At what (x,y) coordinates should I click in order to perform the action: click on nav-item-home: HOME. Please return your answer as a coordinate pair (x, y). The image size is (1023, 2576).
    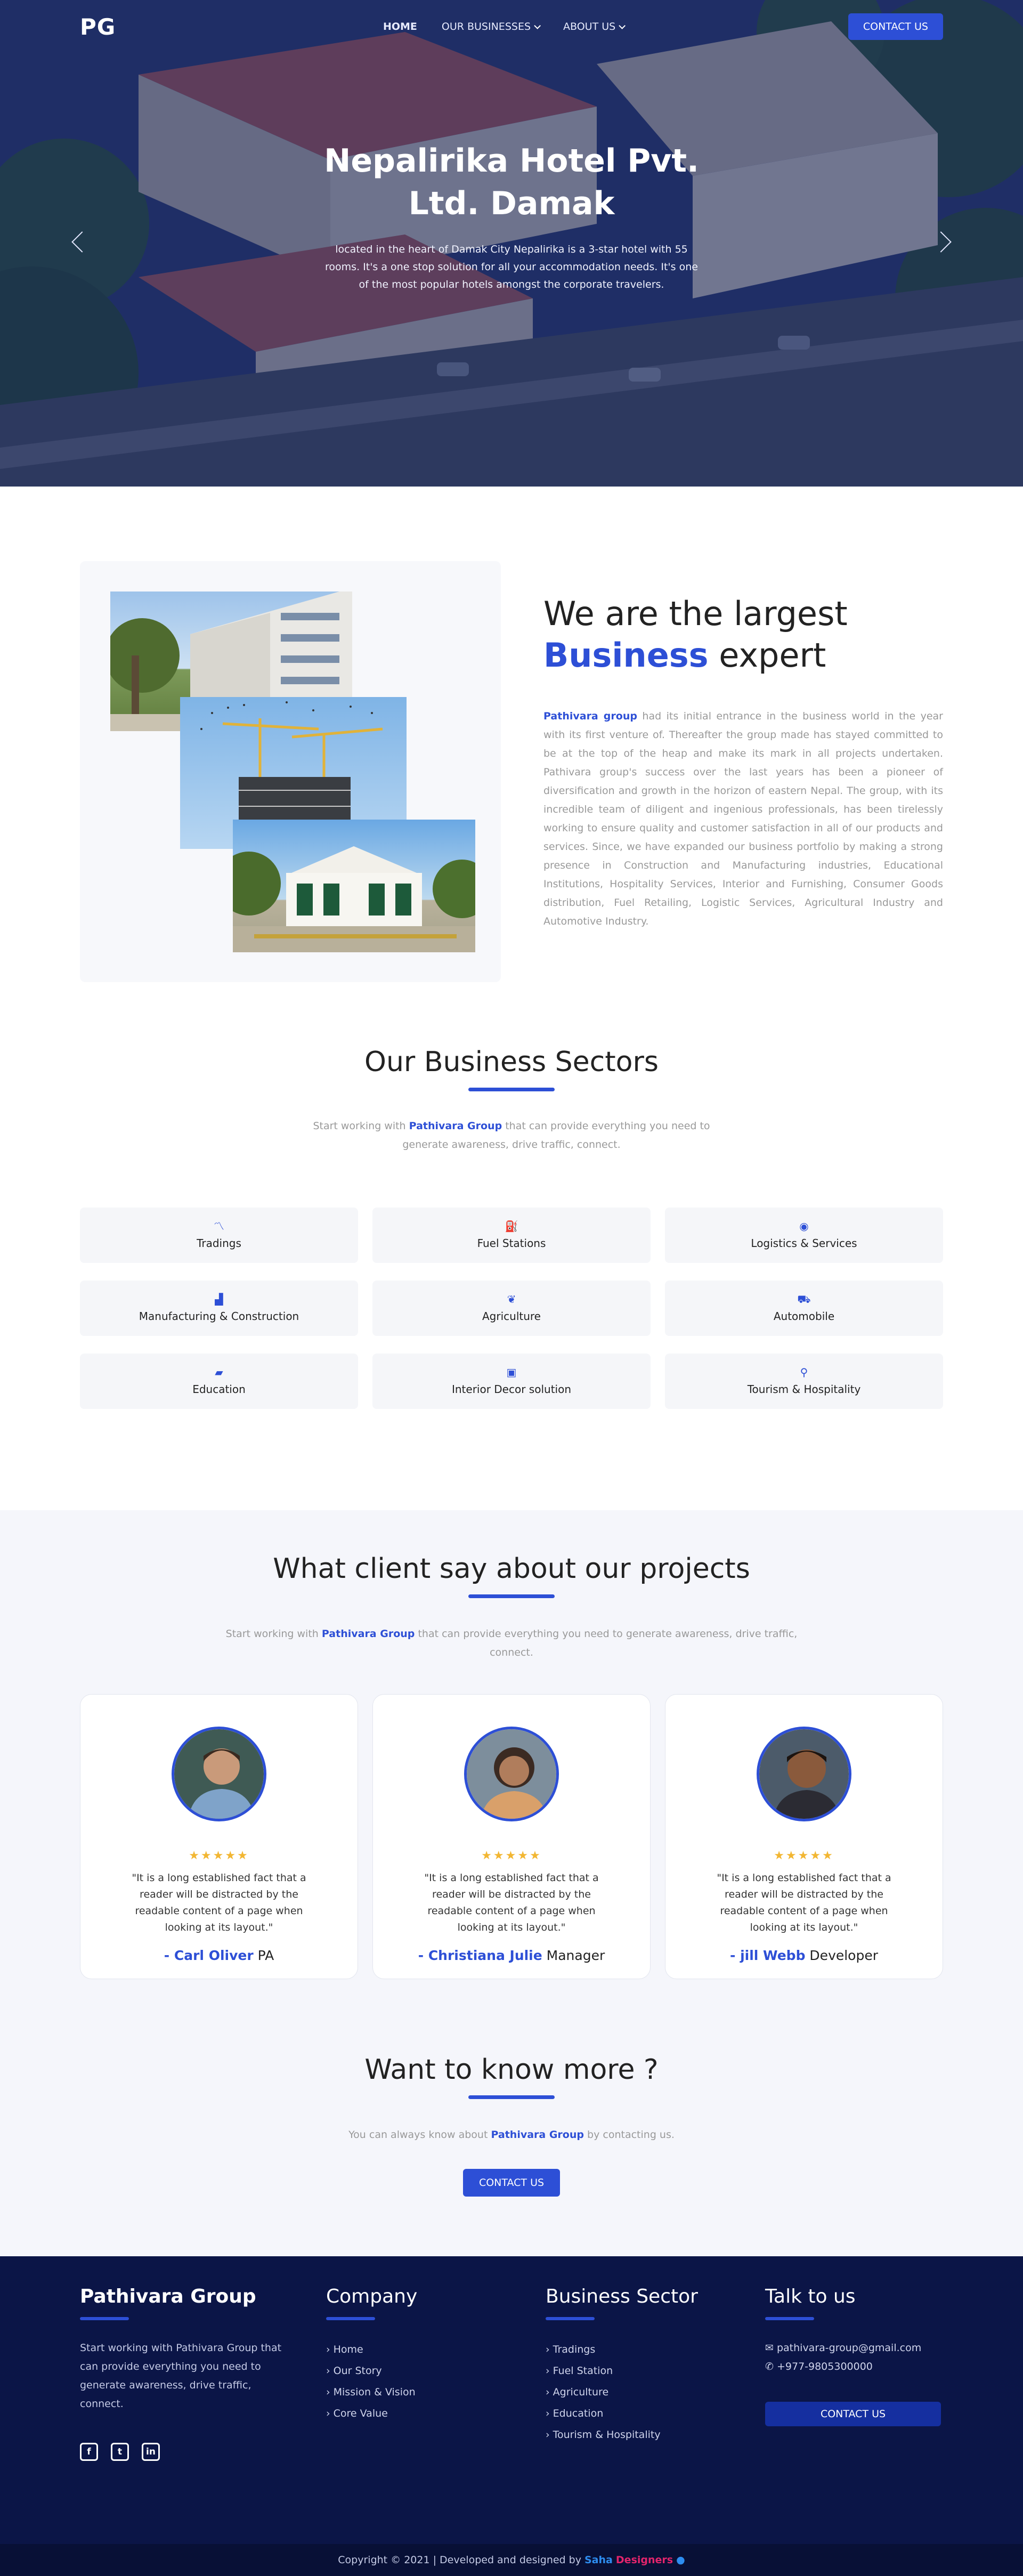
    Looking at the image, I should click on (400, 27).